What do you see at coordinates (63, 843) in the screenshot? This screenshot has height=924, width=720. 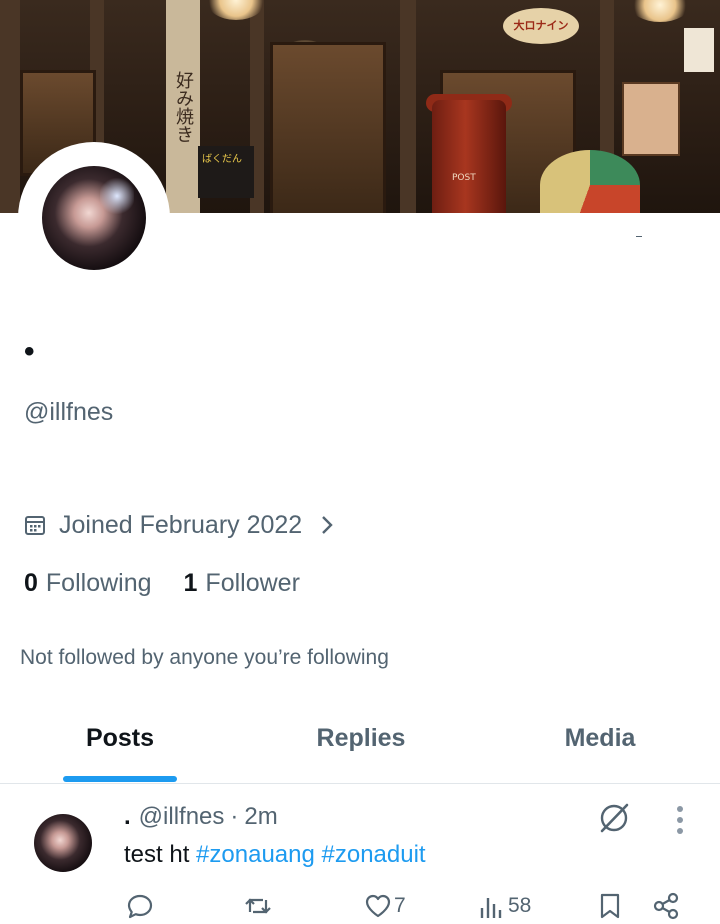 I see `post-avatar` at bounding box center [63, 843].